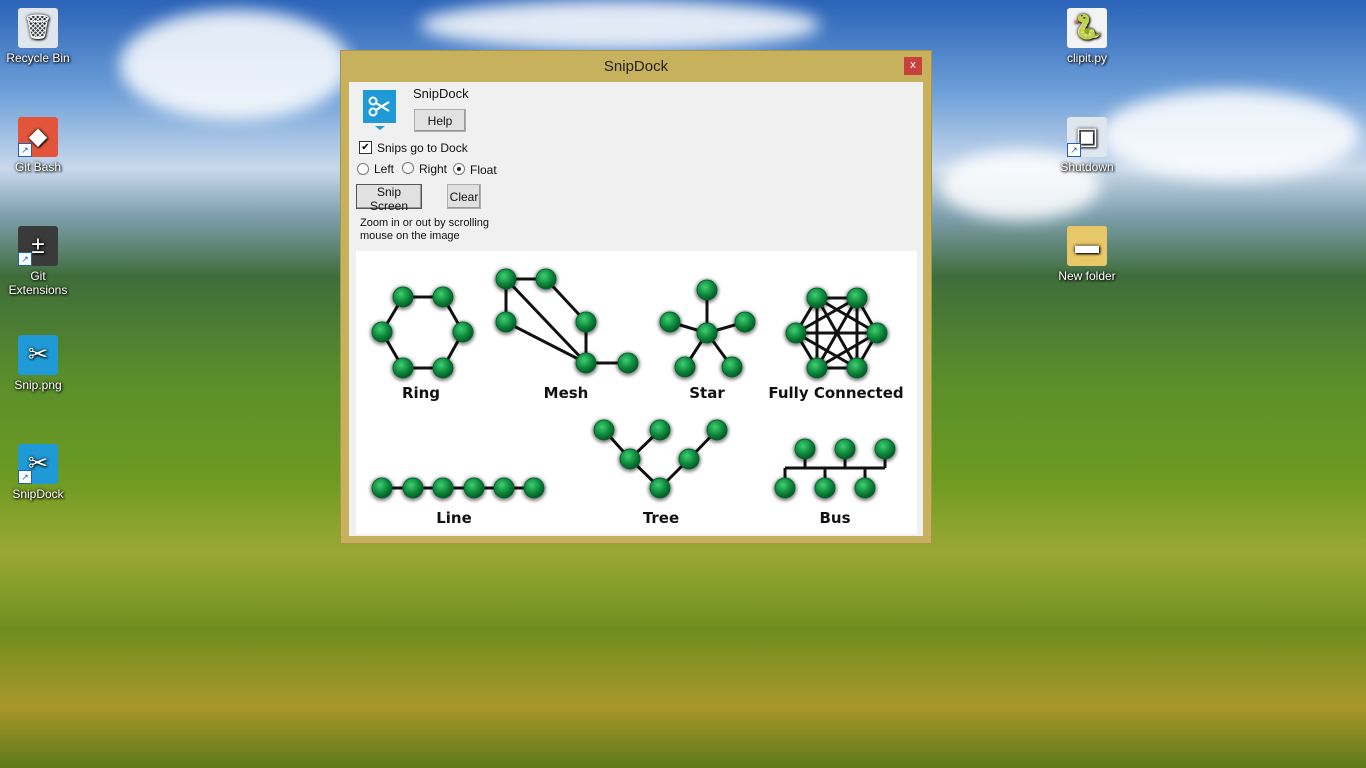 The image size is (1366, 768). I want to click on git-bash-icon: ◆ ↗, so click(38, 137).